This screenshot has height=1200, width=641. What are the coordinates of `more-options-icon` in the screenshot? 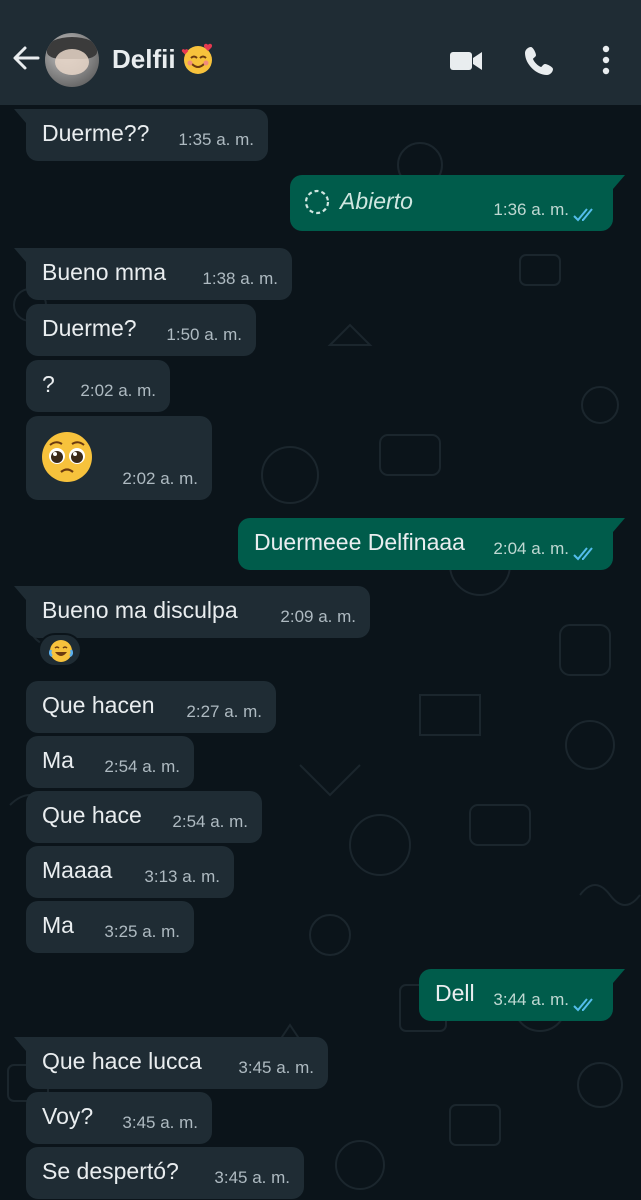 It's located at (606, 60).